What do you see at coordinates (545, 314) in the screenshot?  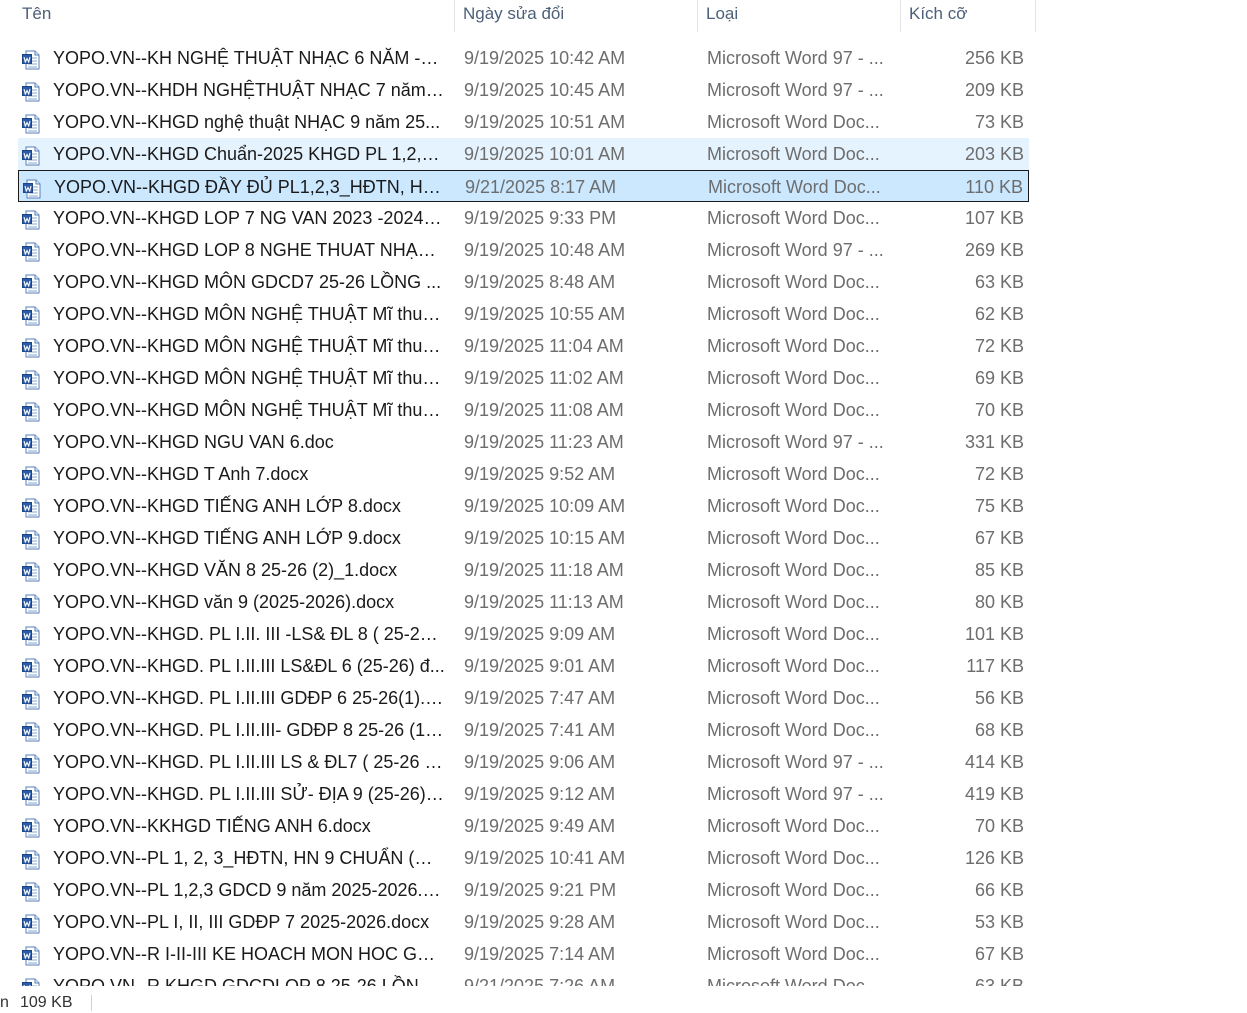 I see `file-date-modified: 9/19/2025 10:55 AM` at bounding box center [545, 314].